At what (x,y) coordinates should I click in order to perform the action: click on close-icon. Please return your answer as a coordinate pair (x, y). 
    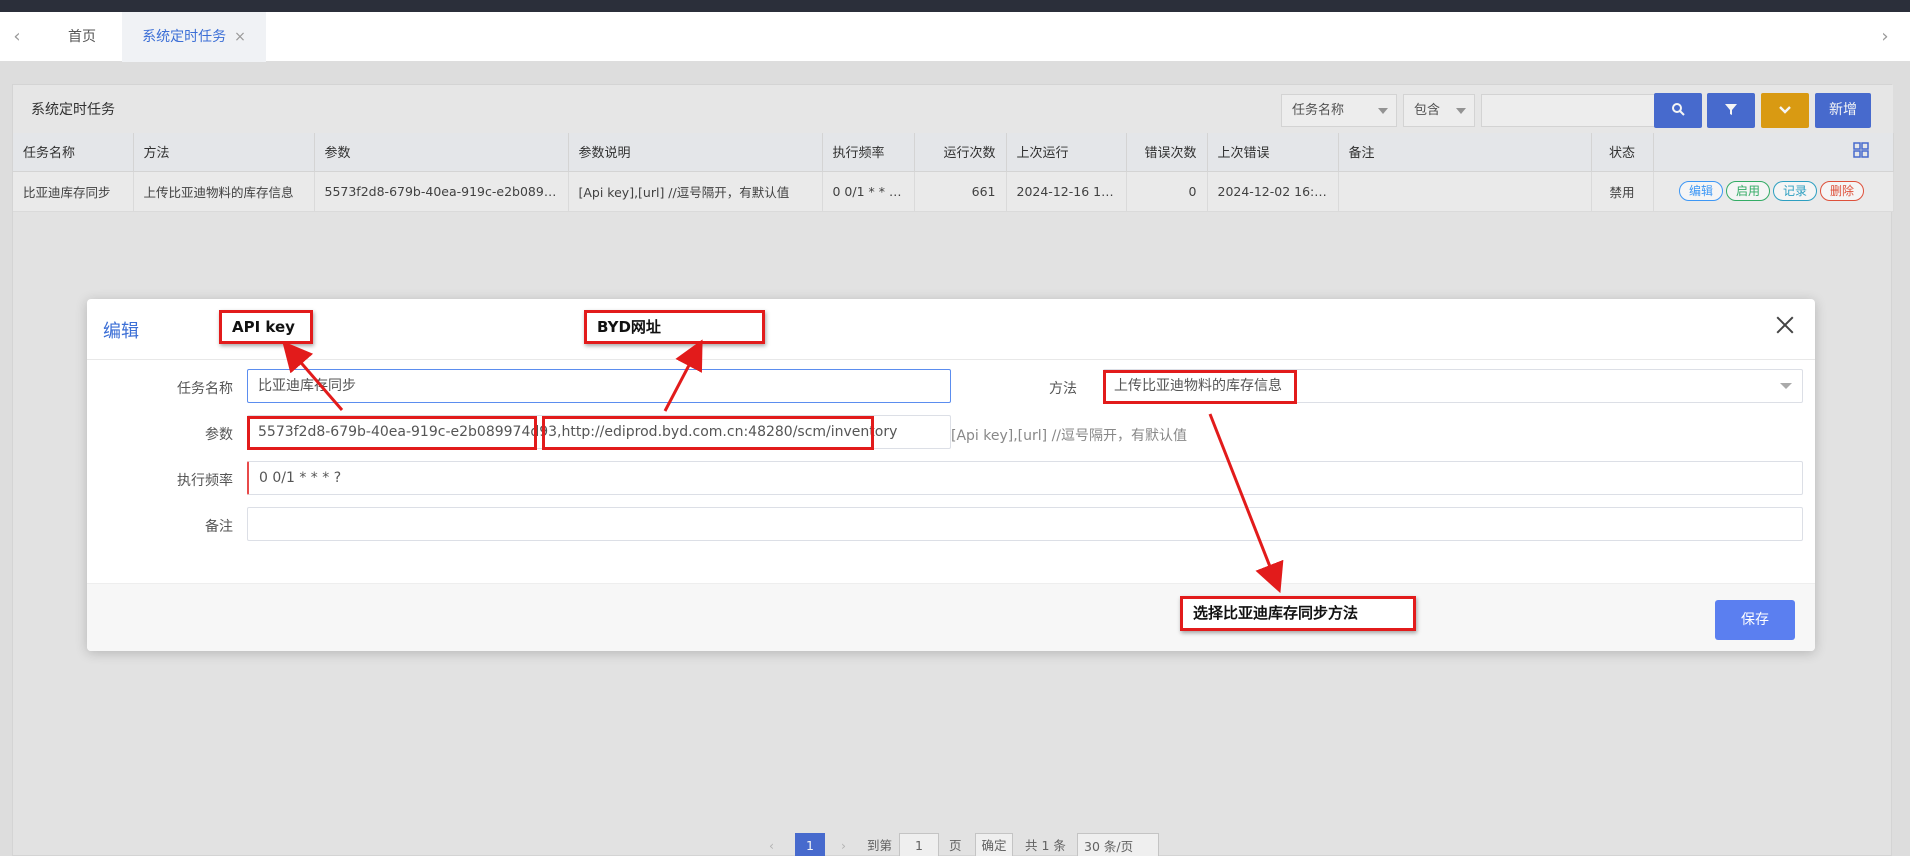
    Looking at the image, I should click on (1785, 325).